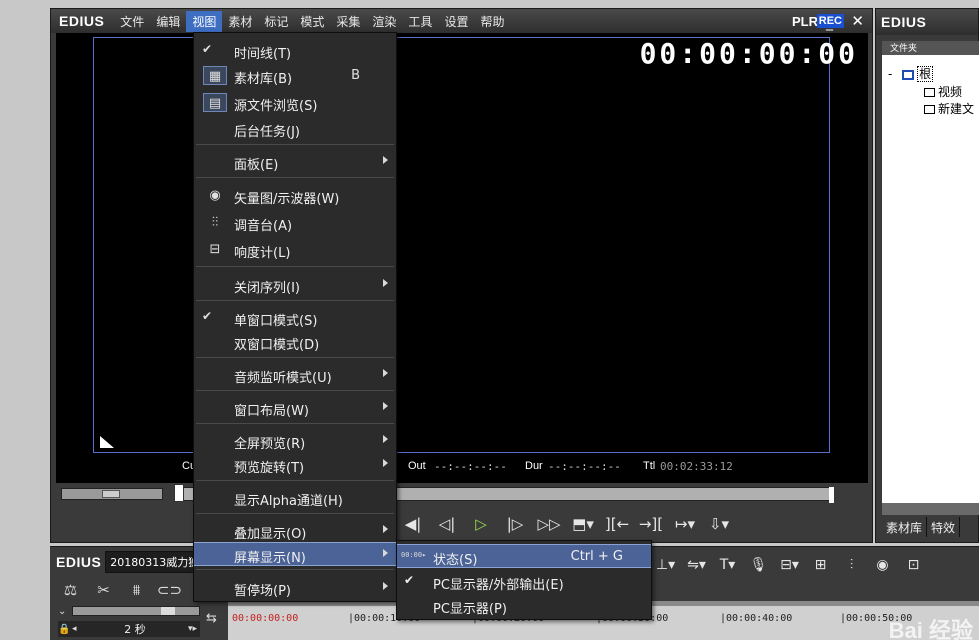  I want to click on menu-item-source-browser: ▤ 源文件浏览(S), so click(295, 103).